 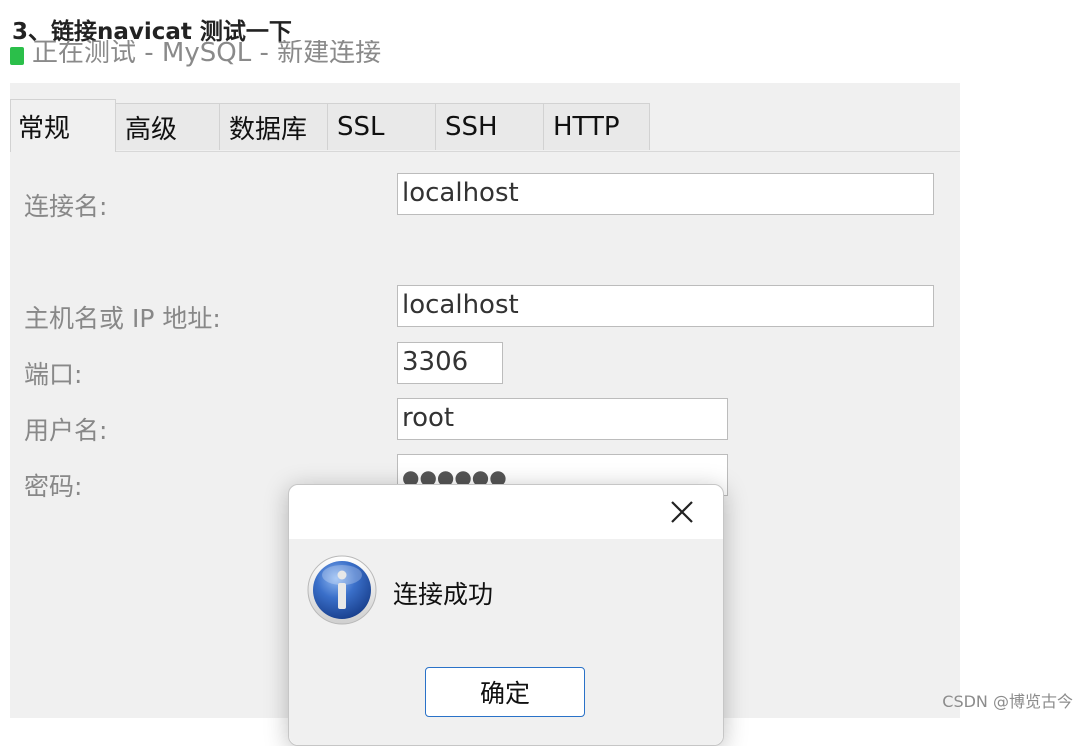 I want to click on dialog-message: 连接成功, so click(x=443, y=594).